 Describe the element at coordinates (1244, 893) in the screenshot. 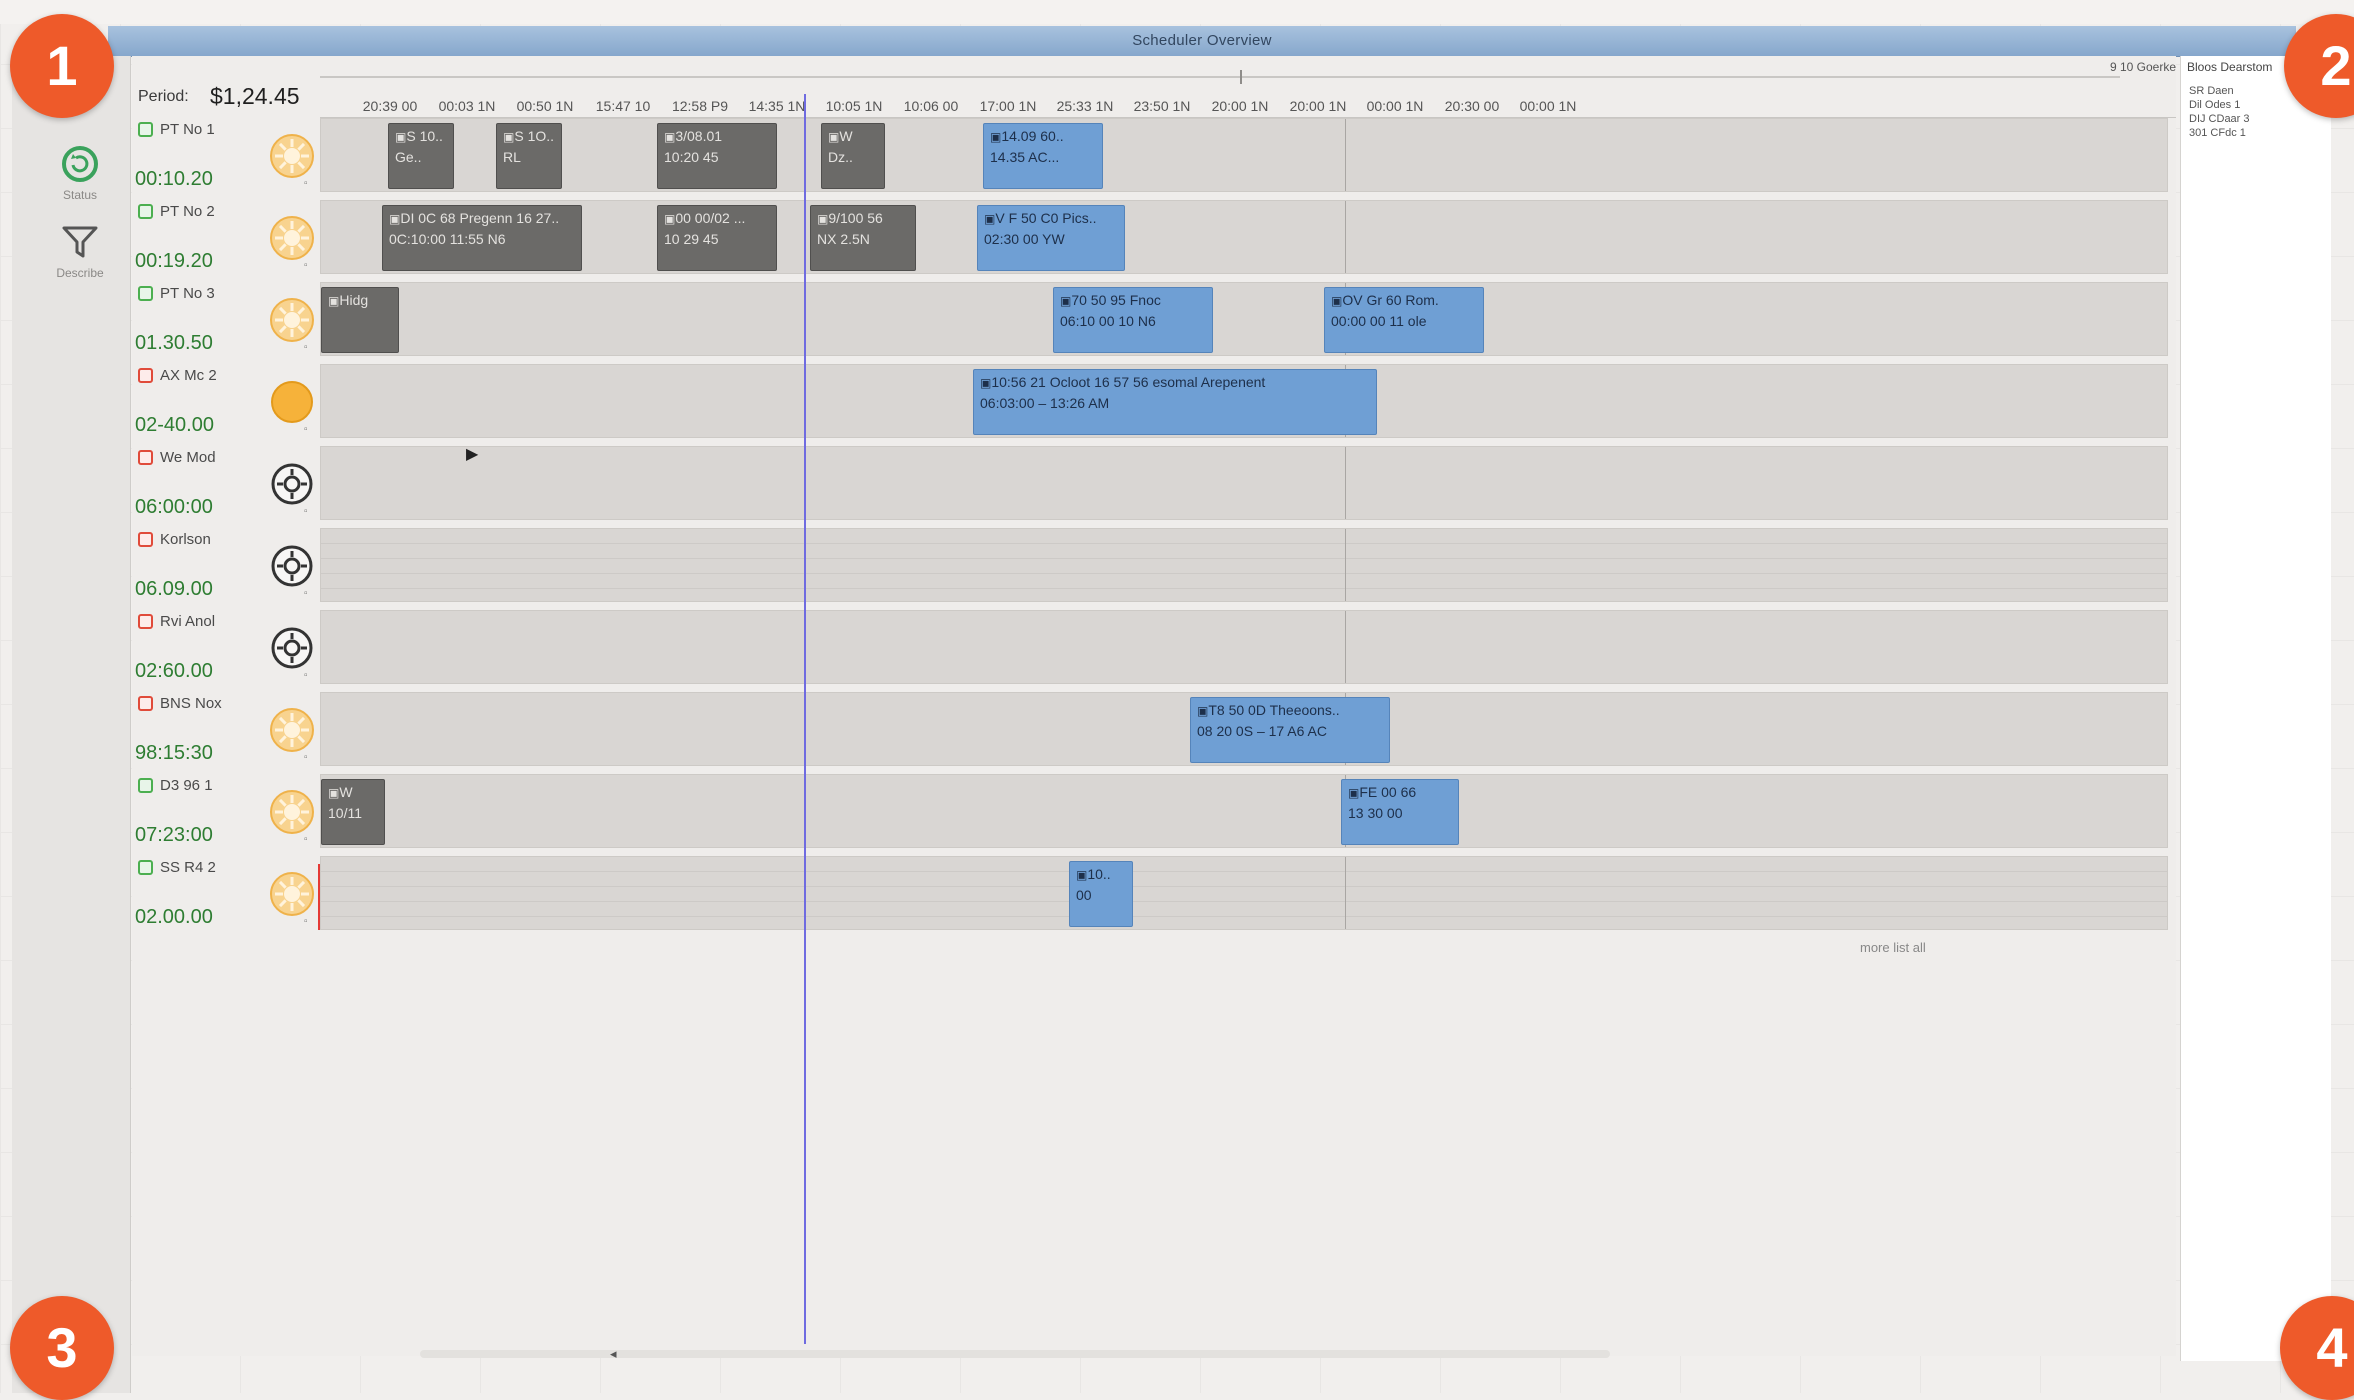

I see `row-track: 10.. 00` at that location.